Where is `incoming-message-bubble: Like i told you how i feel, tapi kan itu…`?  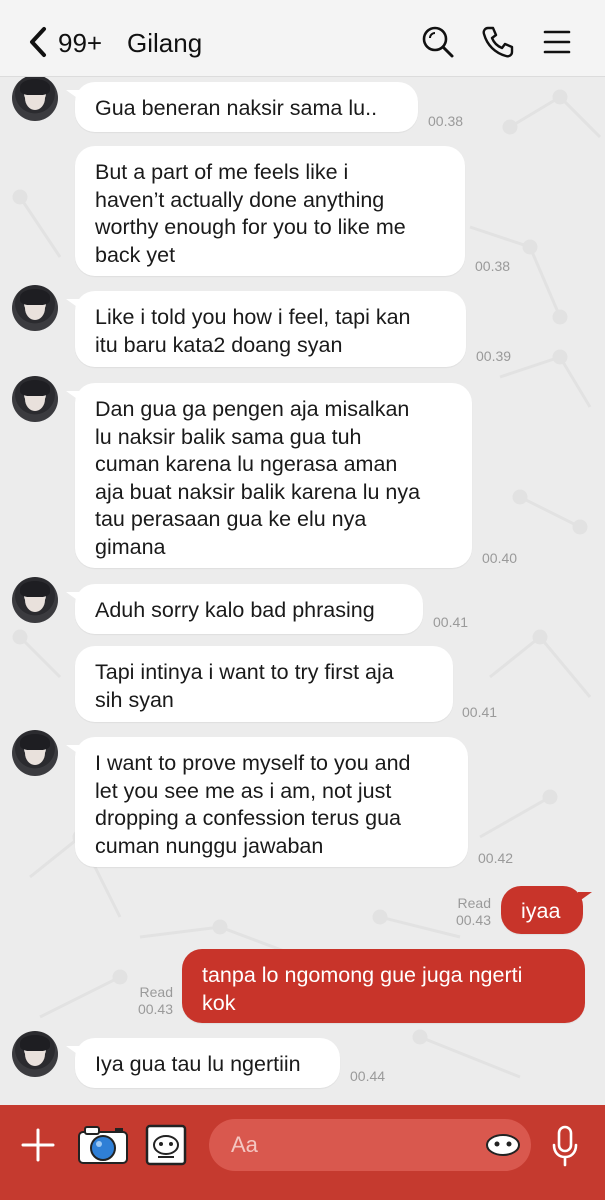
incoming-message-bubble: Like i told you how i feel, tapi kan itu… is located at coordinates (266, 329).